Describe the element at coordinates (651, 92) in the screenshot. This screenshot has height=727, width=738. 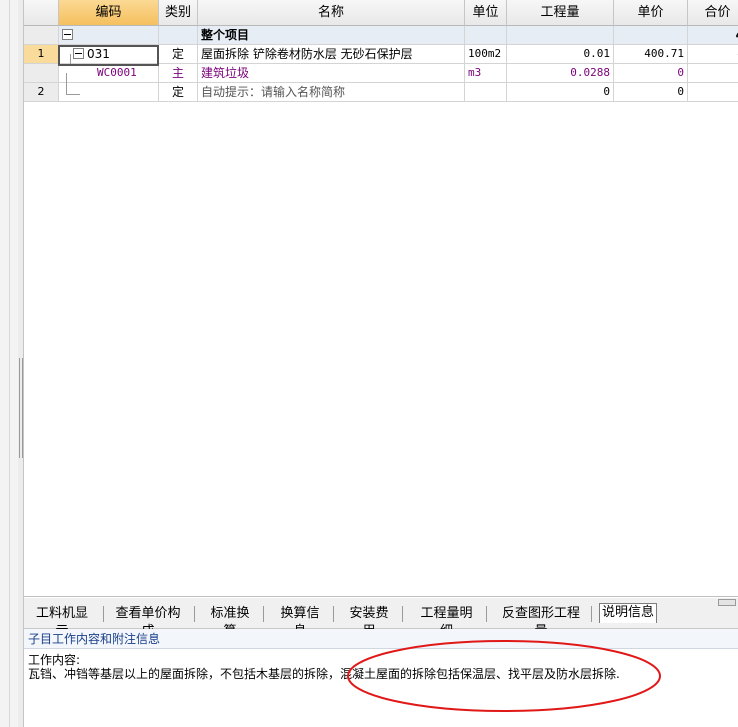
I see `row-3-unit_price: 0` at that location.